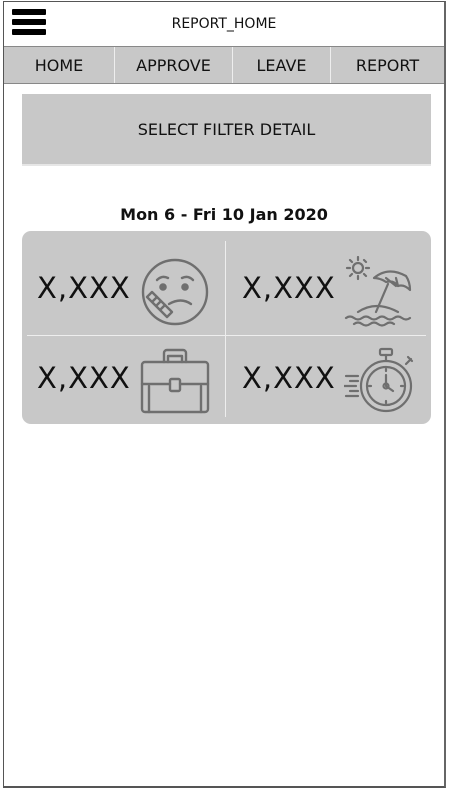 The height and width of the screenshot is (794, 451). Describe the element at coordinates (175, 292) in the screenshot. I see `sick-face-icon` at that location.